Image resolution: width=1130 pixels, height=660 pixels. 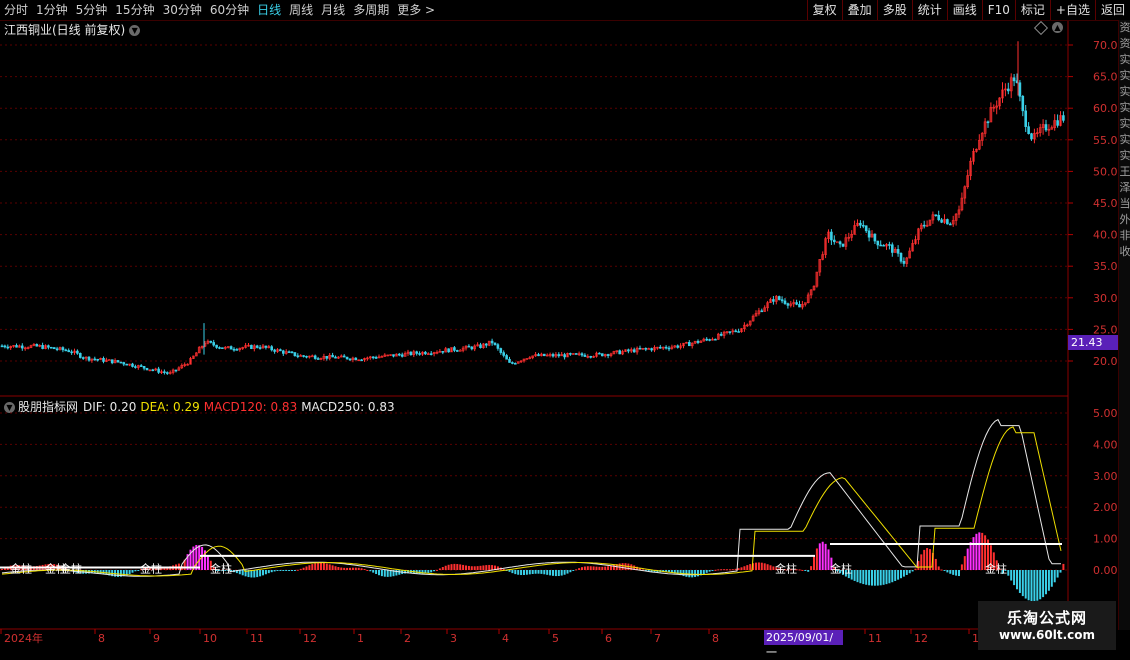 I want to click on watermark-url: www.60lt.com, so click(x=1047, y=635).